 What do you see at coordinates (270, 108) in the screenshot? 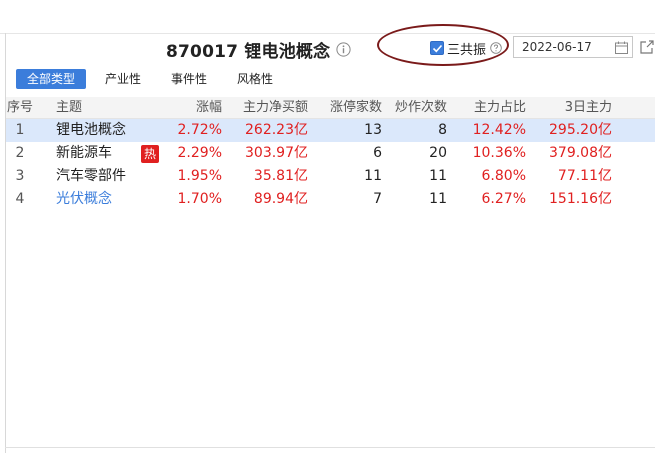
I see `col-header-net-buy: 主力净买额` at bounding box center [270, 108].